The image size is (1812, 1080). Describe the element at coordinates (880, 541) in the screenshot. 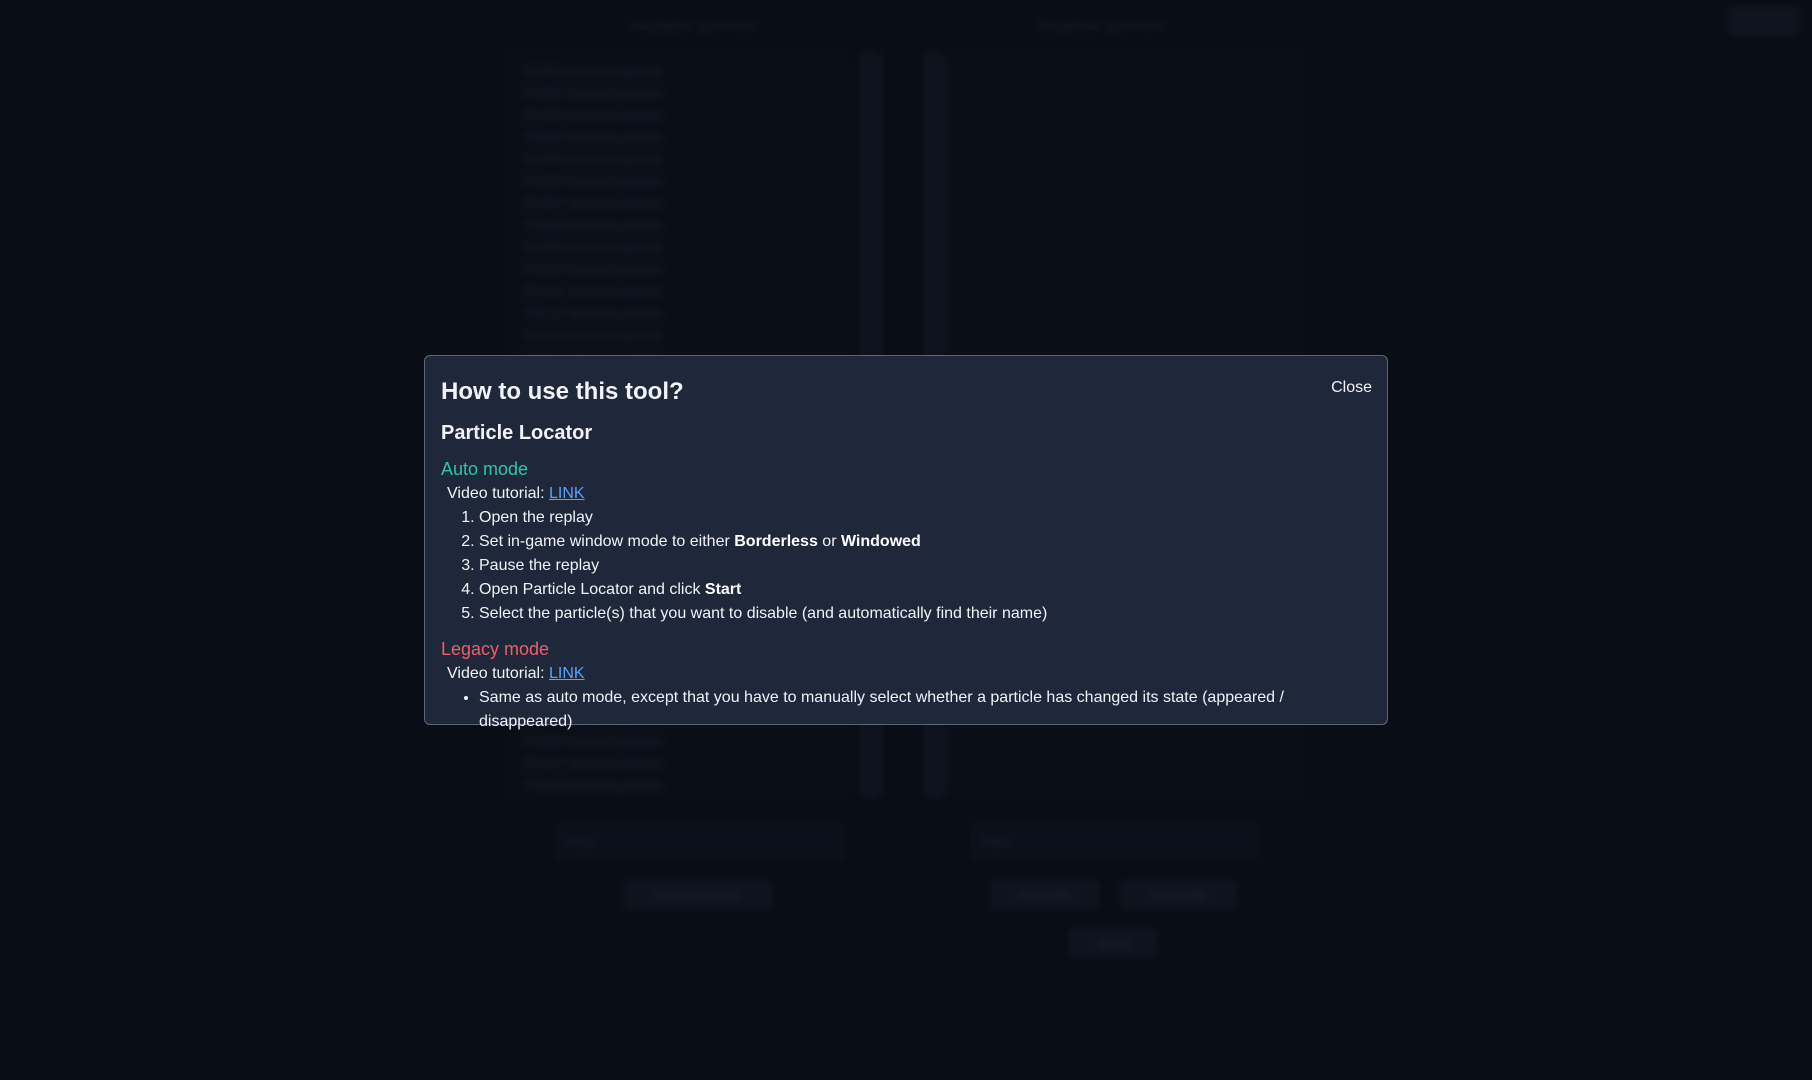

I see `step-bold: Windowed` at that location.